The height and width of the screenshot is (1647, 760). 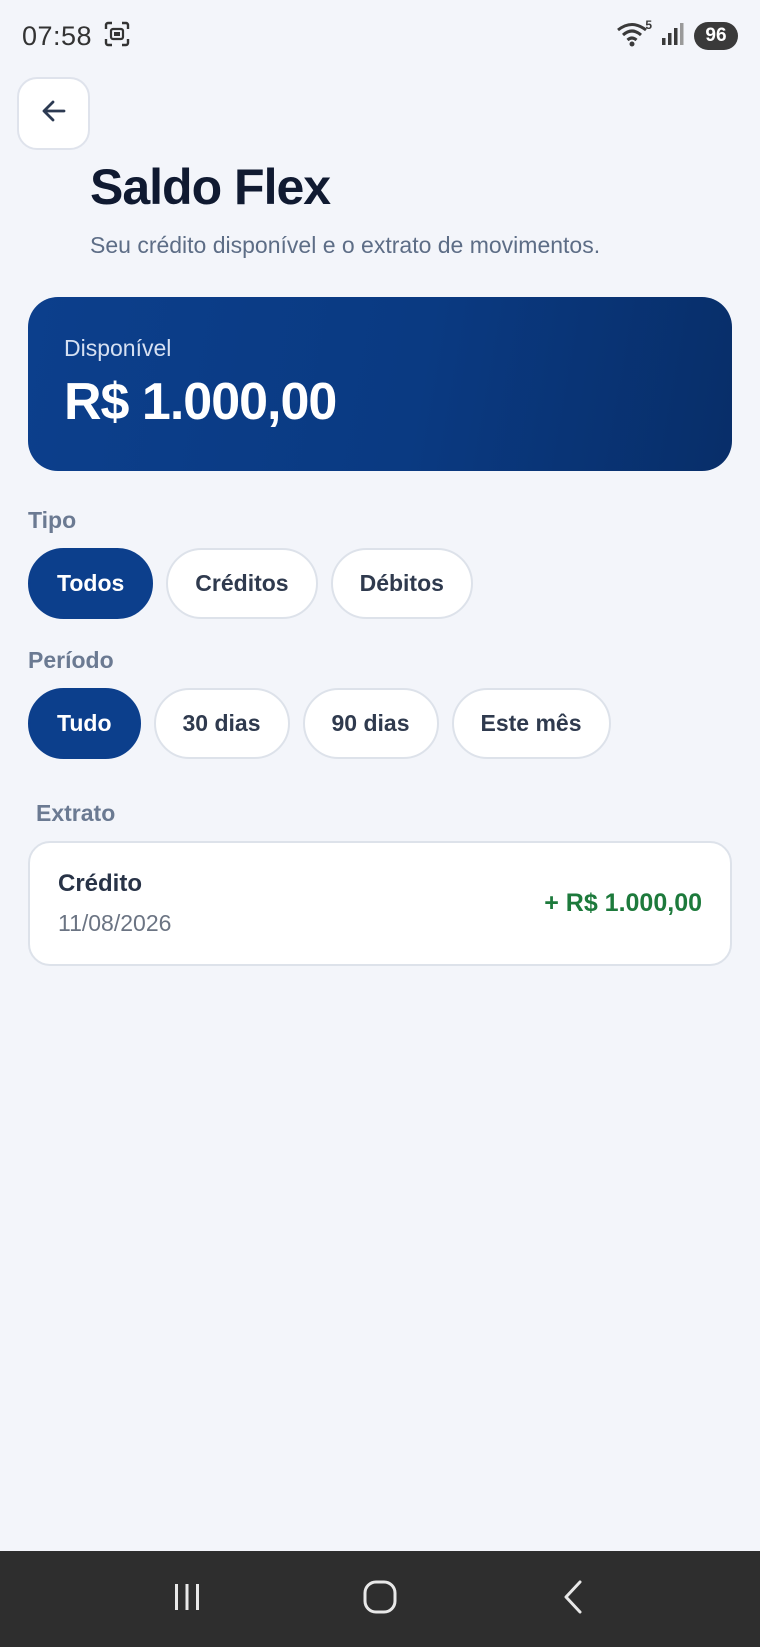 I want to click on signal-icon, so click(x=673, y=36).